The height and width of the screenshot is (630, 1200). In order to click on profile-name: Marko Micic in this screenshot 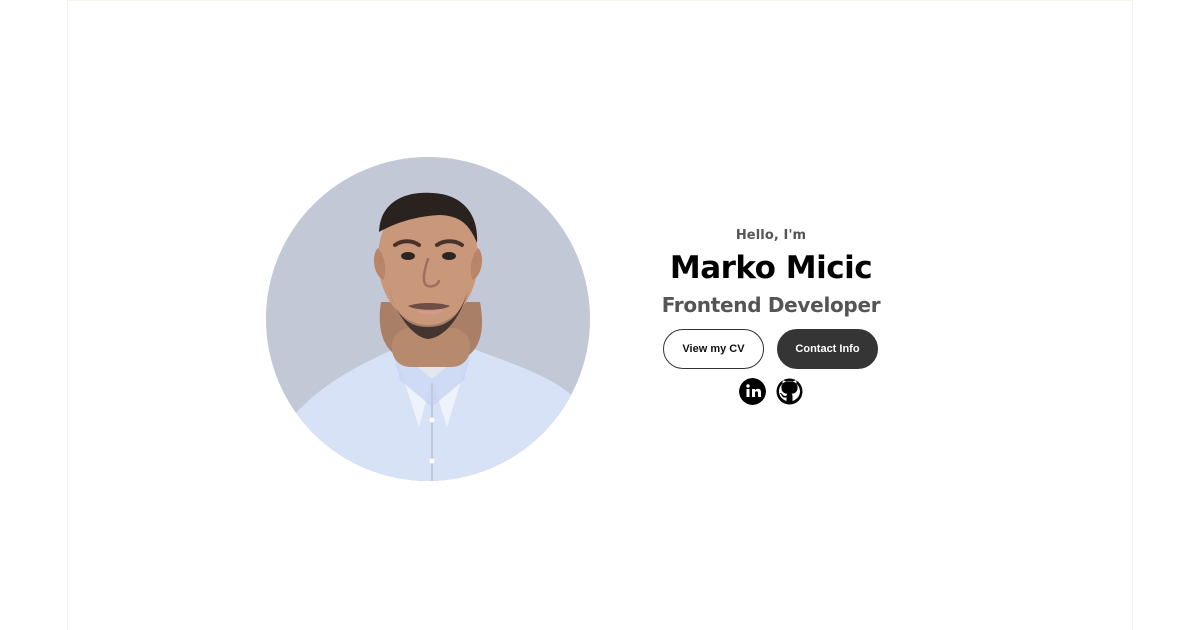, I will do `click(771, 268)`.